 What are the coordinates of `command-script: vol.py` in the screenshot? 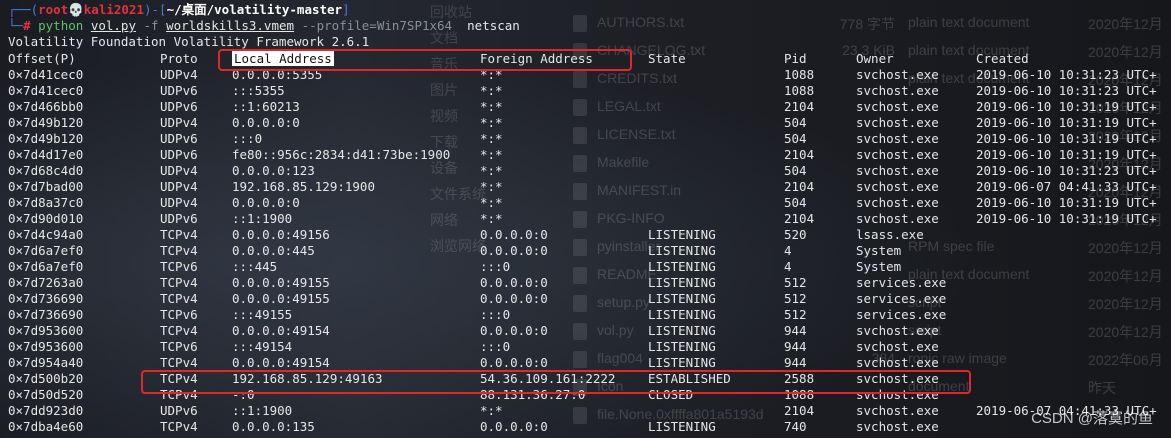 It's located at (113, 25).